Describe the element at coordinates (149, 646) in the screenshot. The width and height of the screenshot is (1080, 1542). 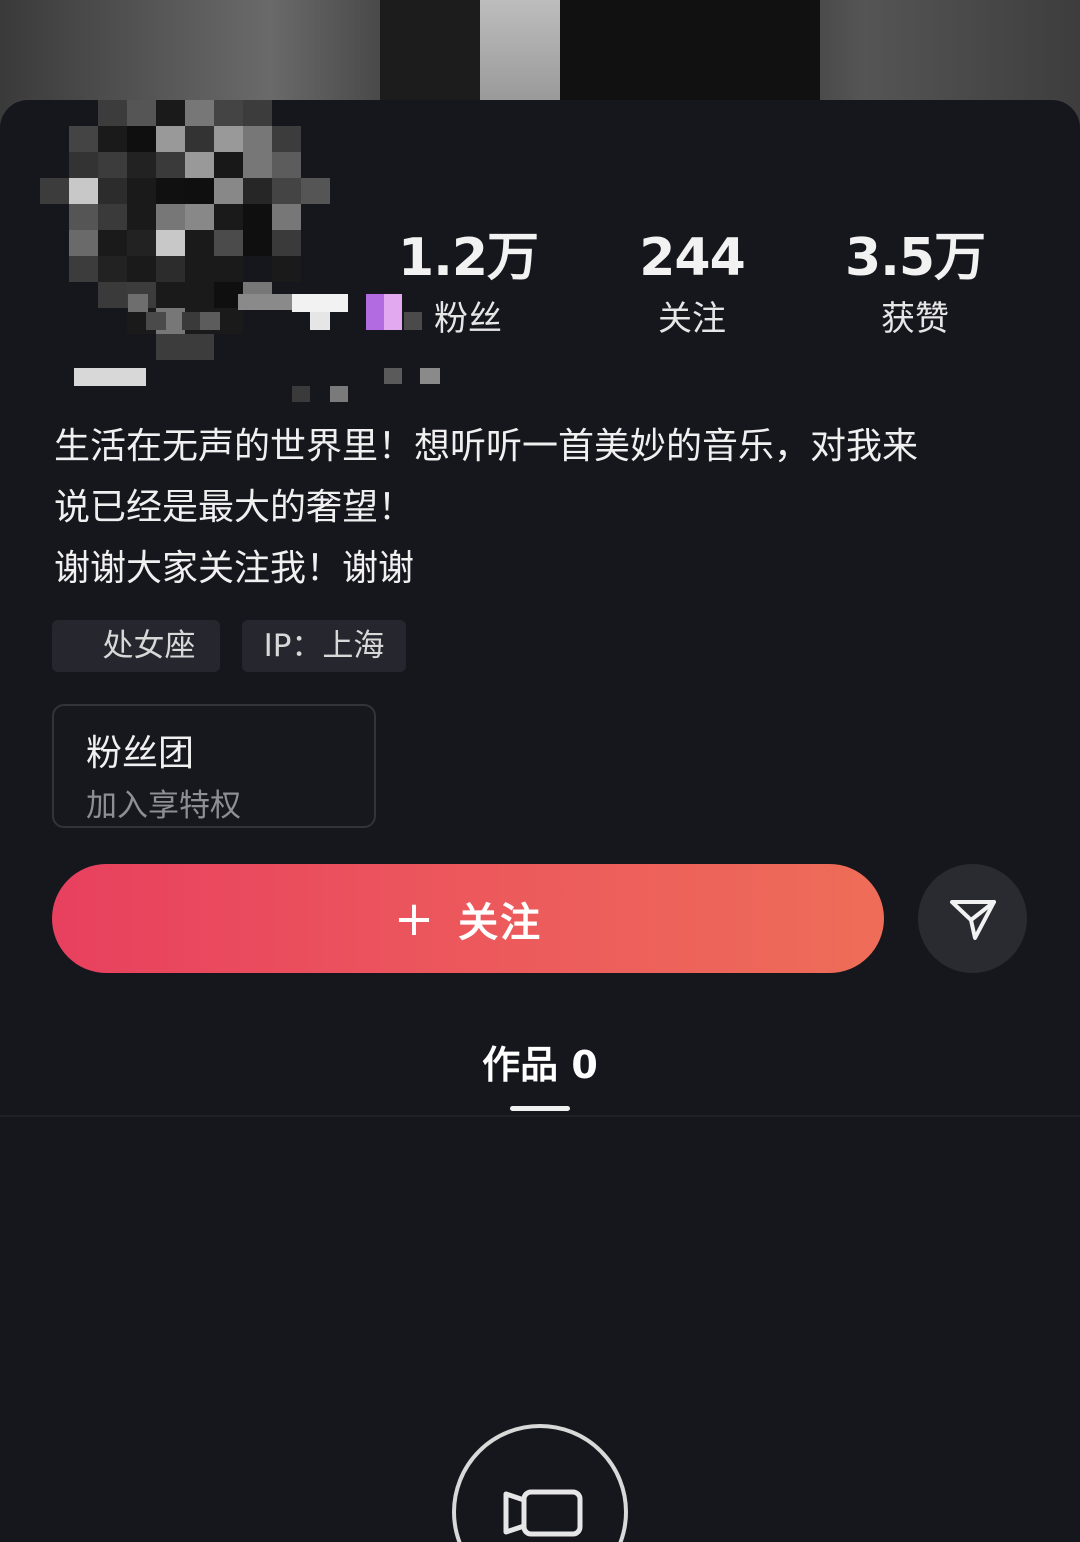
I see `zodiac-tag-label: 处女座` at that location.